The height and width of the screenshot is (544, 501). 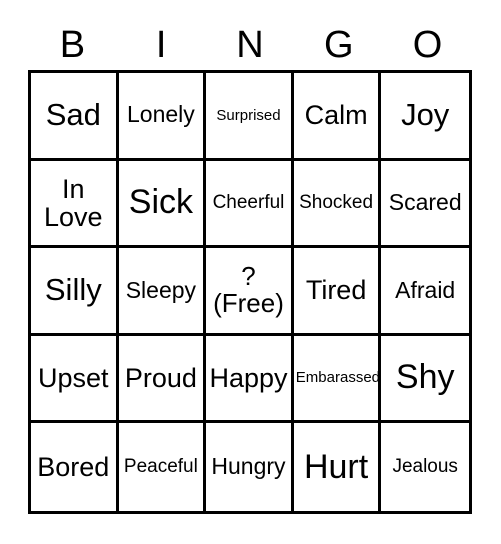 I want to click on bingo-cell: Sick, so click(x=162, y=204).